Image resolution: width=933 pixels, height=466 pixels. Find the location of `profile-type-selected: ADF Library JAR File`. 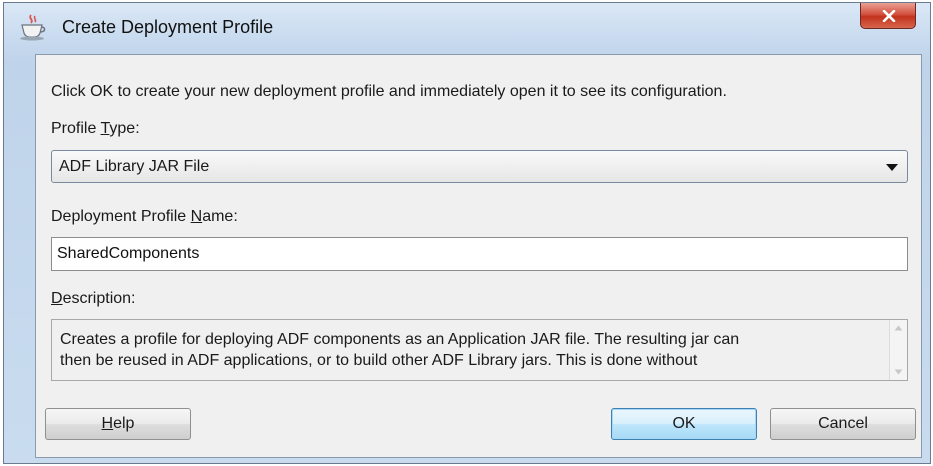

profile-type-selected: ADF Library JAR File is located at coordinates (134, 166).